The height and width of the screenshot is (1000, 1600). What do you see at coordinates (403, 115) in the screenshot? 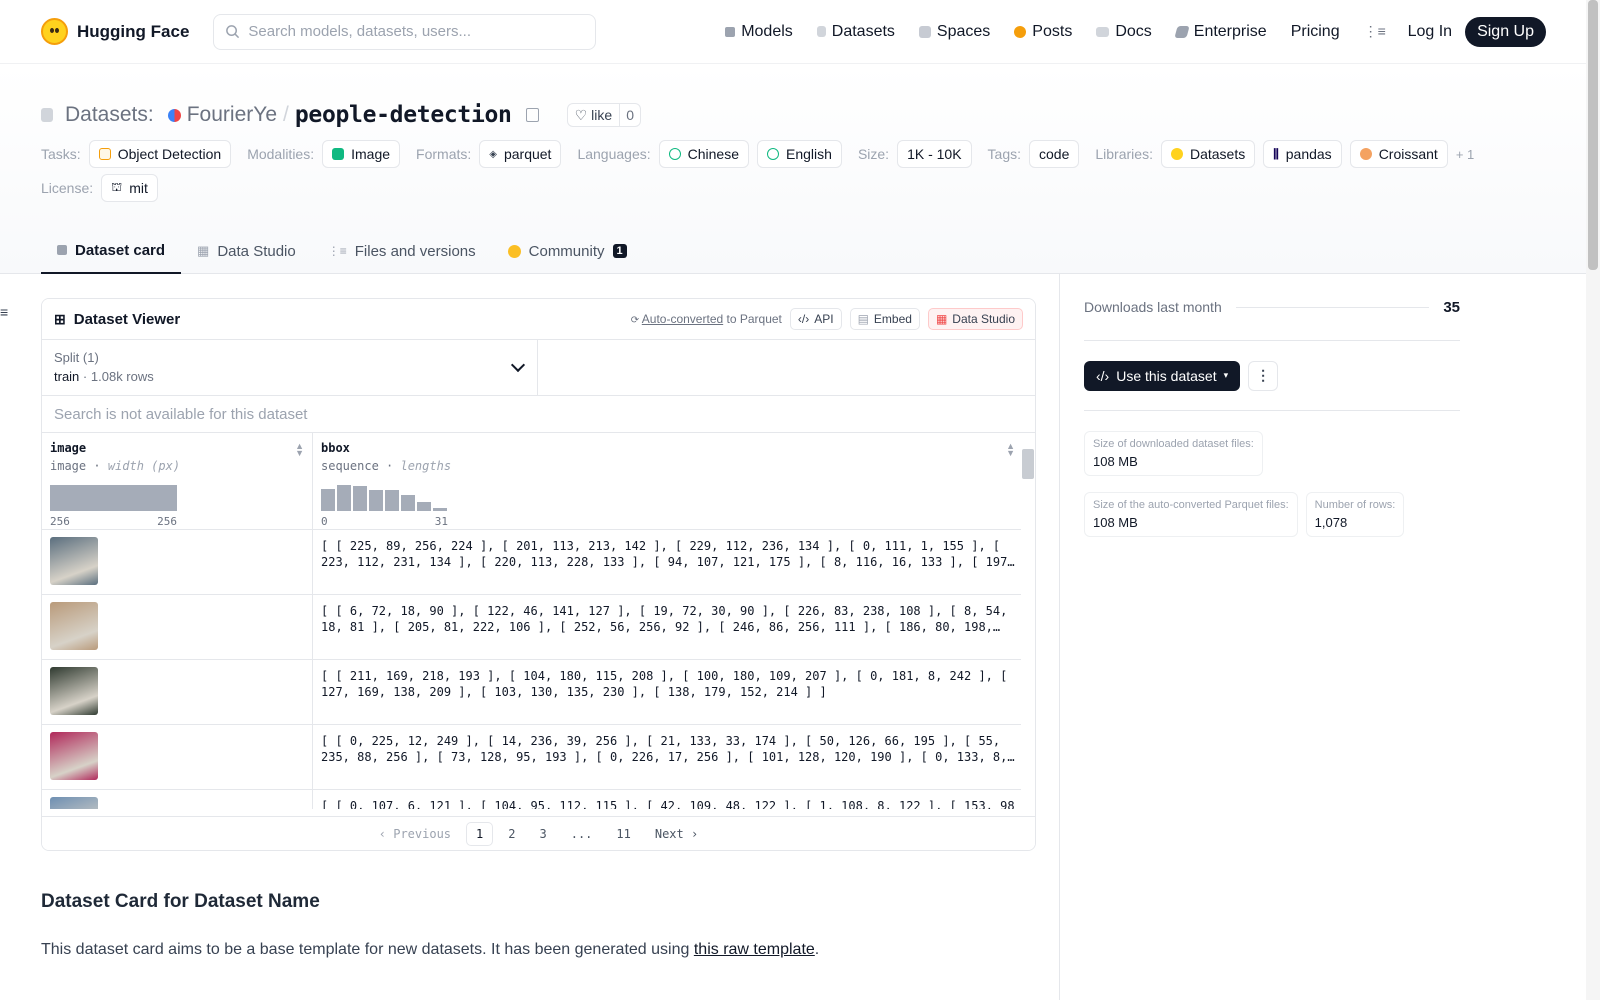
I see `dataset-name: people-detection` at bounding box center [403, 115].